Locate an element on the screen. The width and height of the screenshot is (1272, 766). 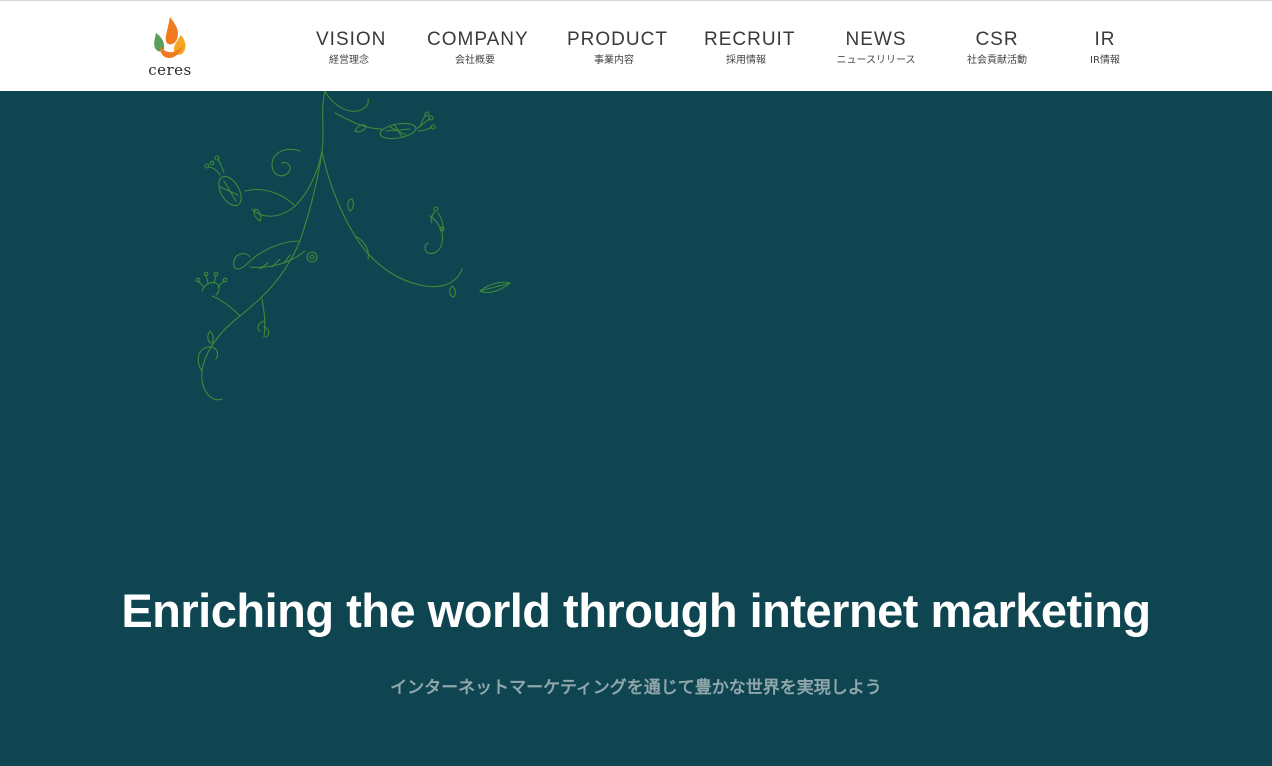
nav-item-label: CSR is located at coordinates (997, 39).